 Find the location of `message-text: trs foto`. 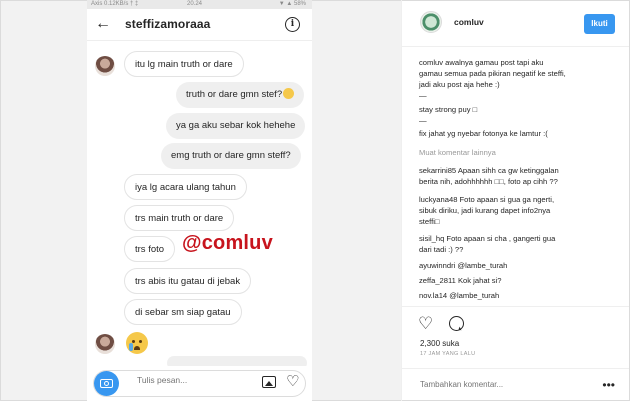

message-text: trs foto is located at coordinates (150, 249).